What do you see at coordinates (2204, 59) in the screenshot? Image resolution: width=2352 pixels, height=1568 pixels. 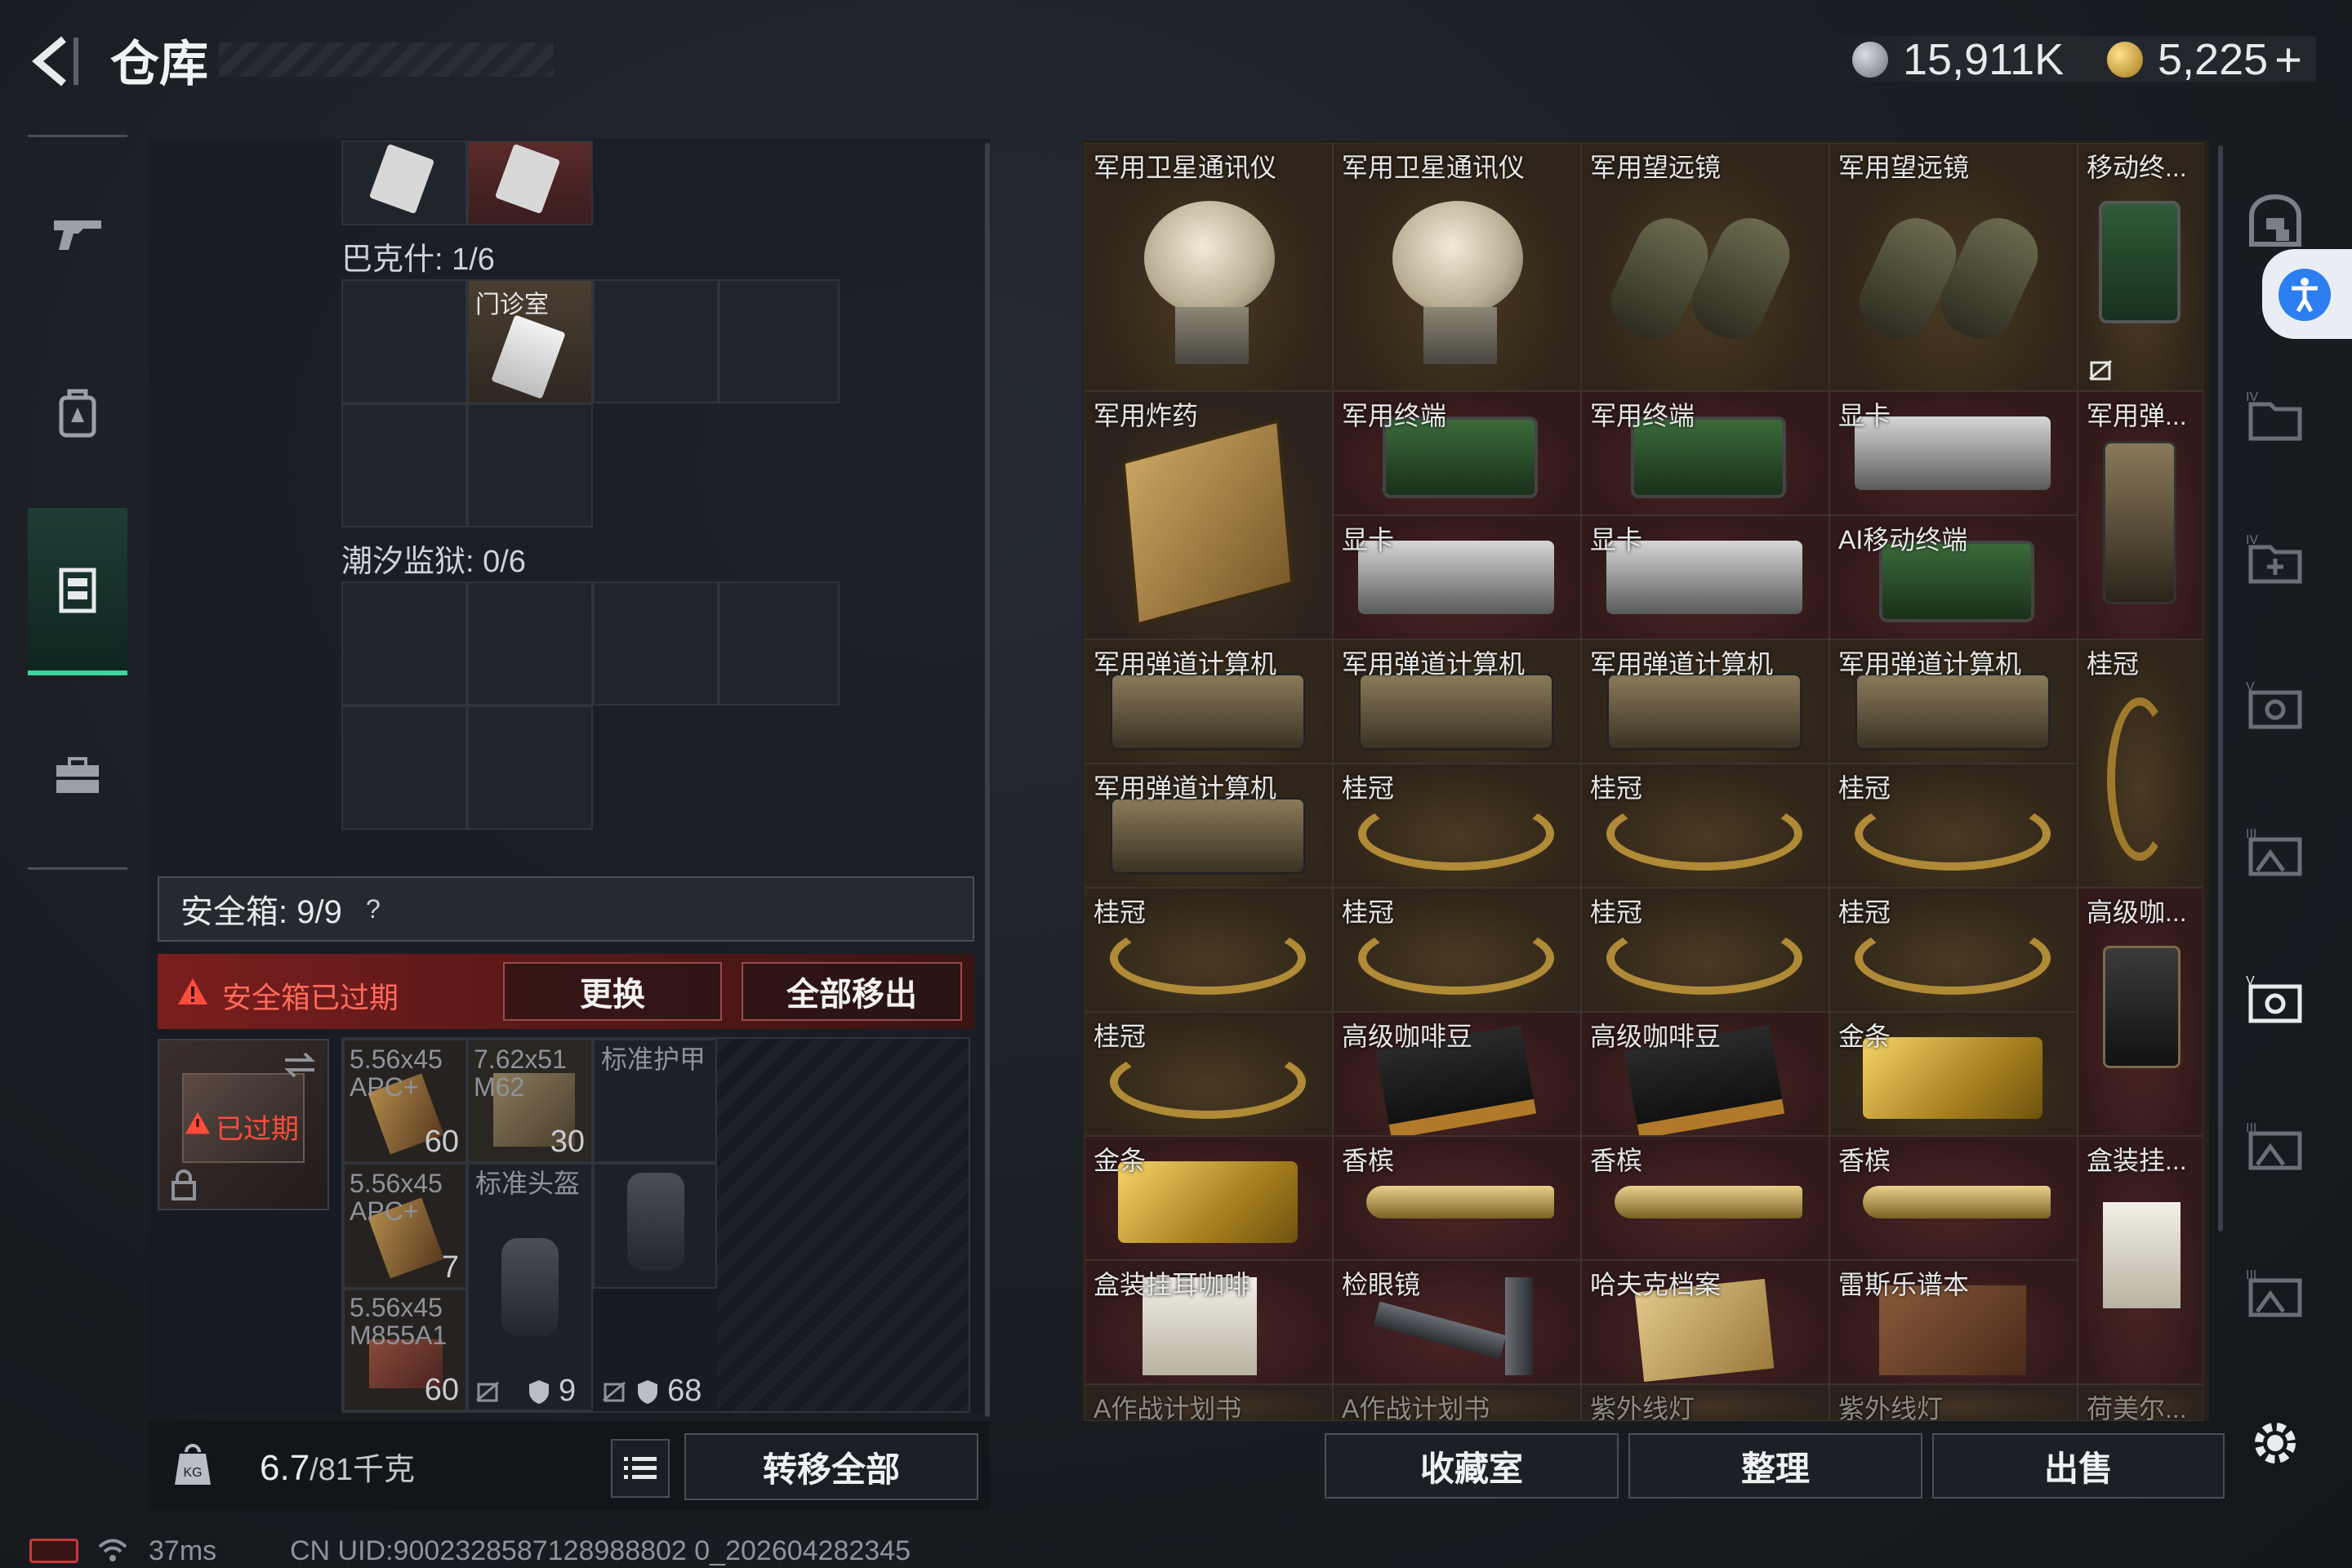 I see `gold-currency: 5,225 +` at bounding box center [2204, 59].